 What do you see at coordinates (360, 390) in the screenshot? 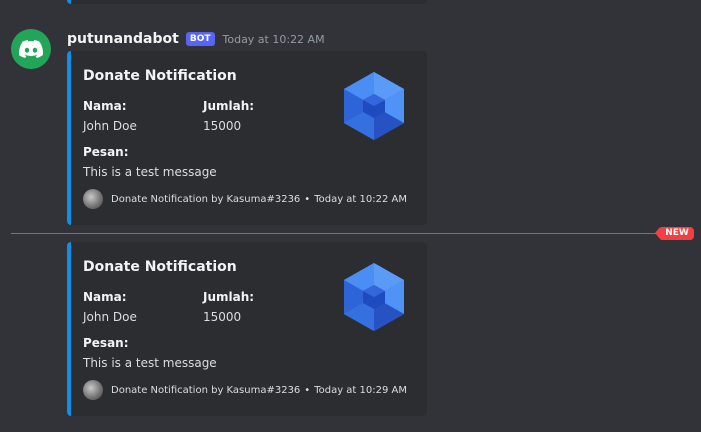
I see `footer-time: Today at 10:29 AM` at bounding box center [360, 390].